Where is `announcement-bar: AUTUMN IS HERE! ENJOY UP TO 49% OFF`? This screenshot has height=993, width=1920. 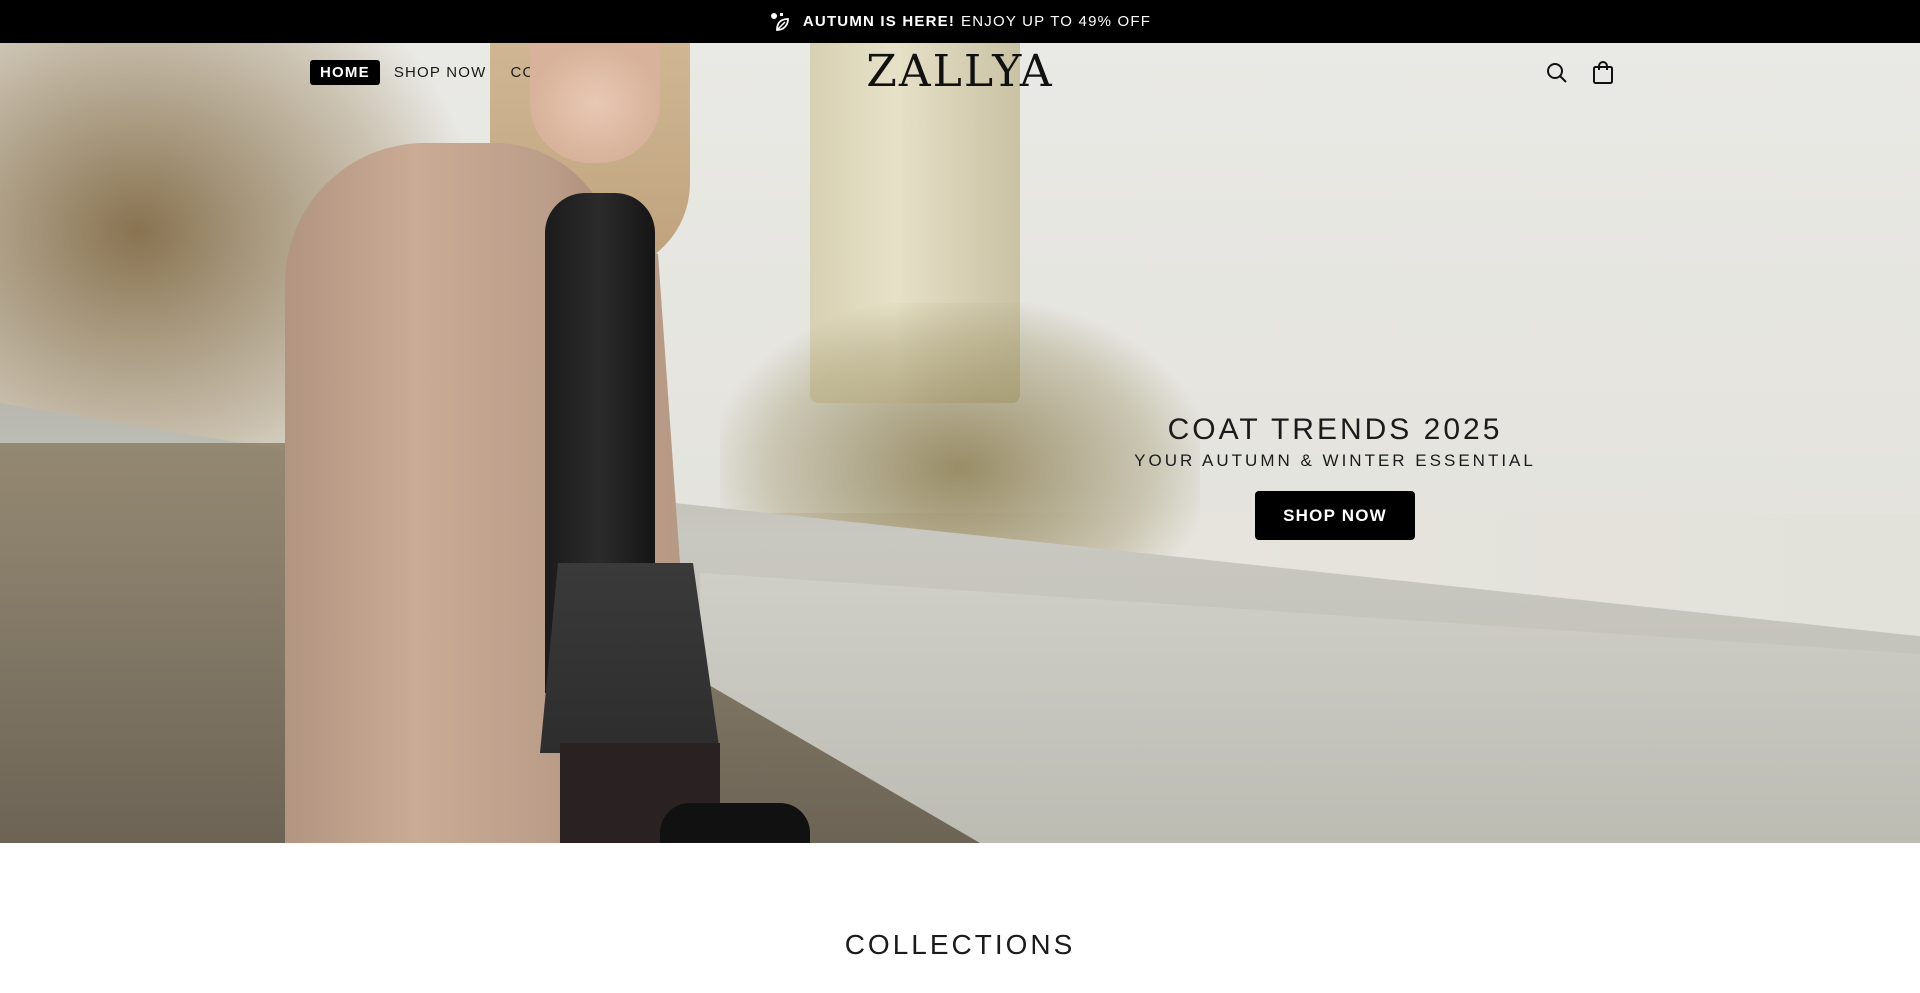
announcement-bar: AUTUMN IS HERE! ENJOY UP TO 49% OFF is located at coordinates (960, 21).